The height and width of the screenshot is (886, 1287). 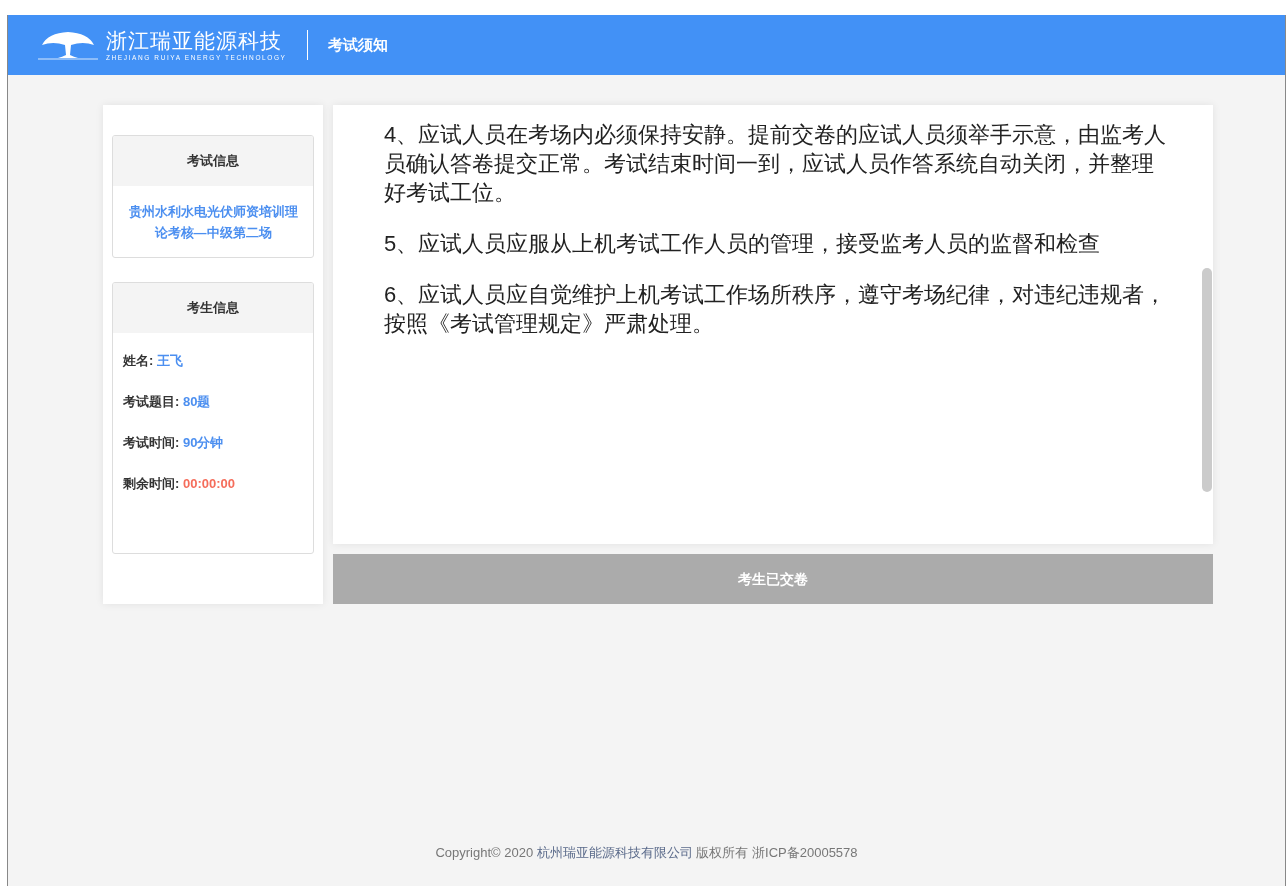 What do you see at coordinates (1207, 380) in the screenshot?
I see `scrollbar-thumb` at bounding box center [1207, 380].